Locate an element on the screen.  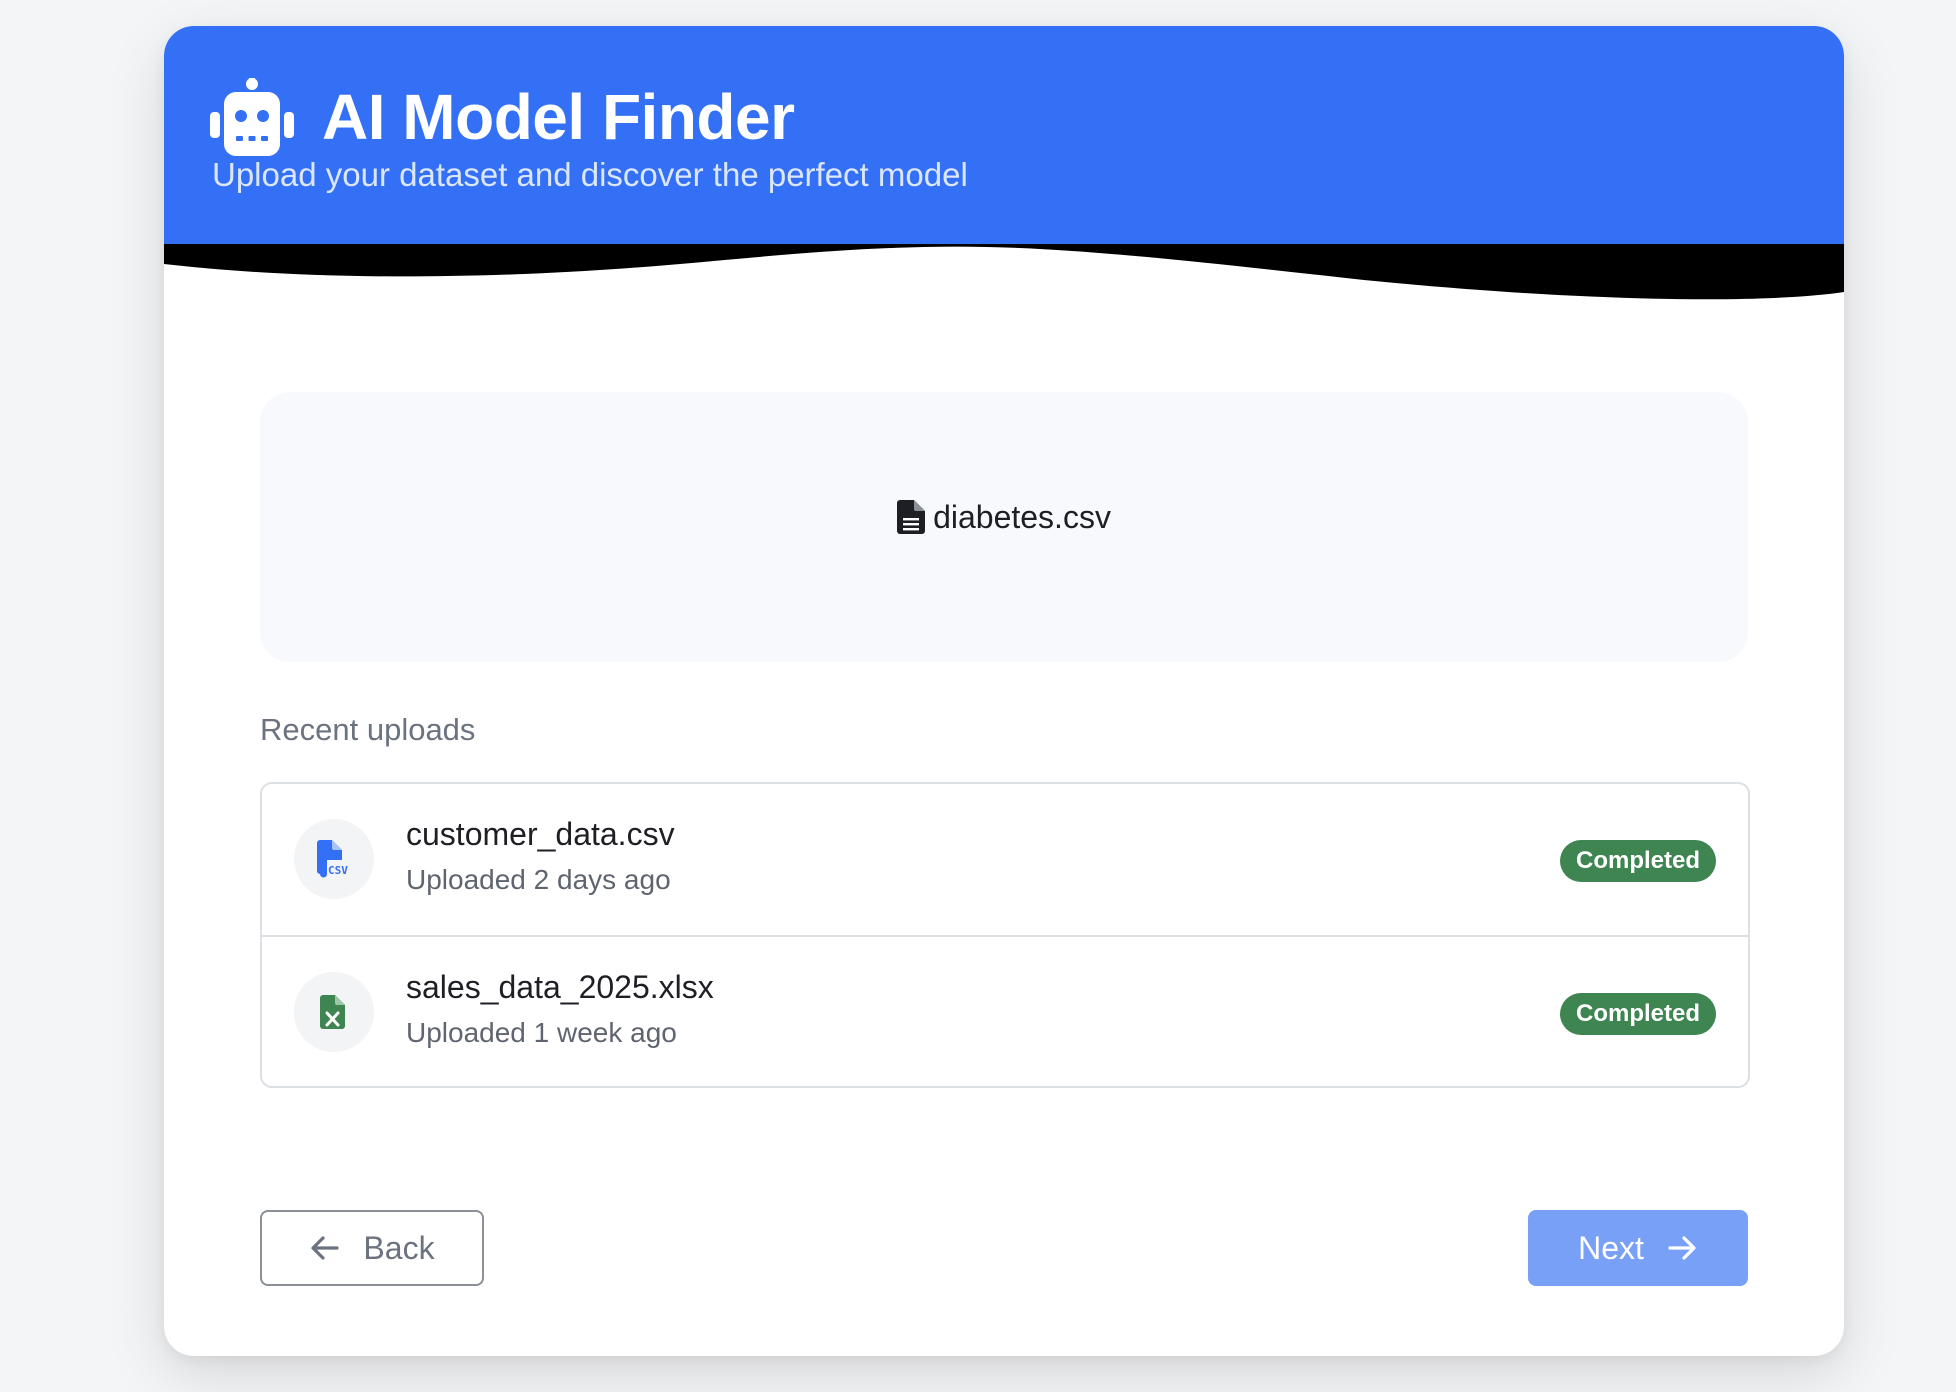
back-button: Back is located at coordinates (372, 1248).